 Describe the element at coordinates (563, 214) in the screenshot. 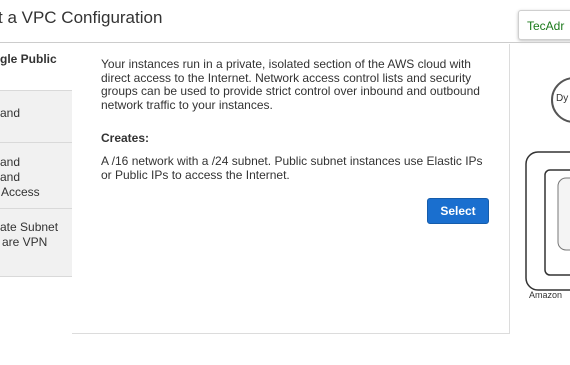

I see `instance-shape` at that location.